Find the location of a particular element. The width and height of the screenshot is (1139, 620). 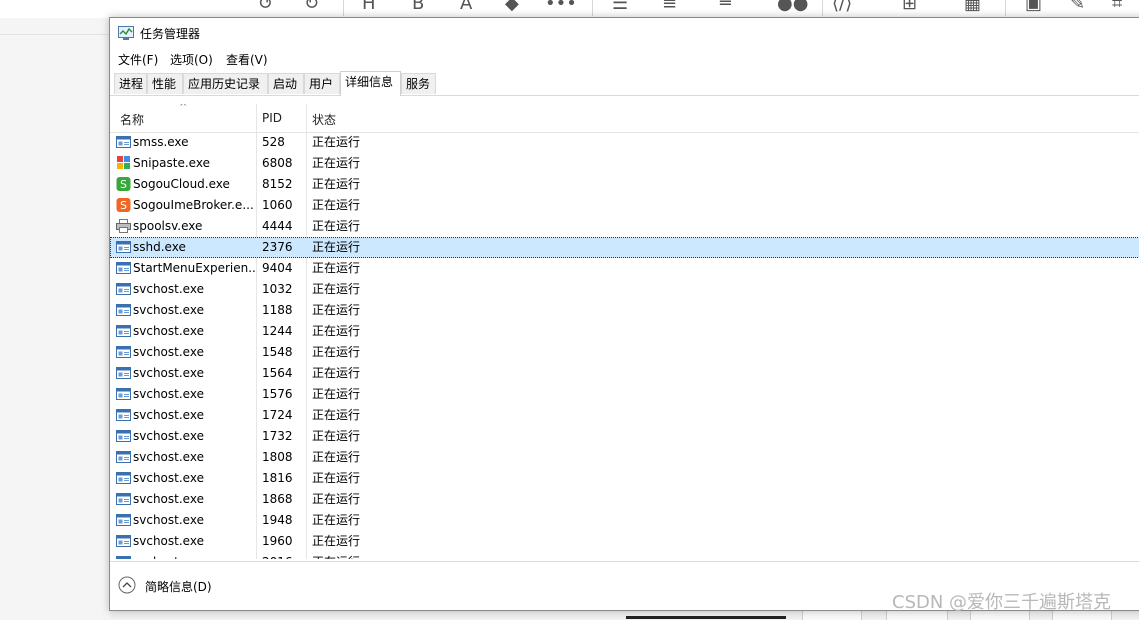

menu-file: 文件(F) is located at coordinates (138, 59).